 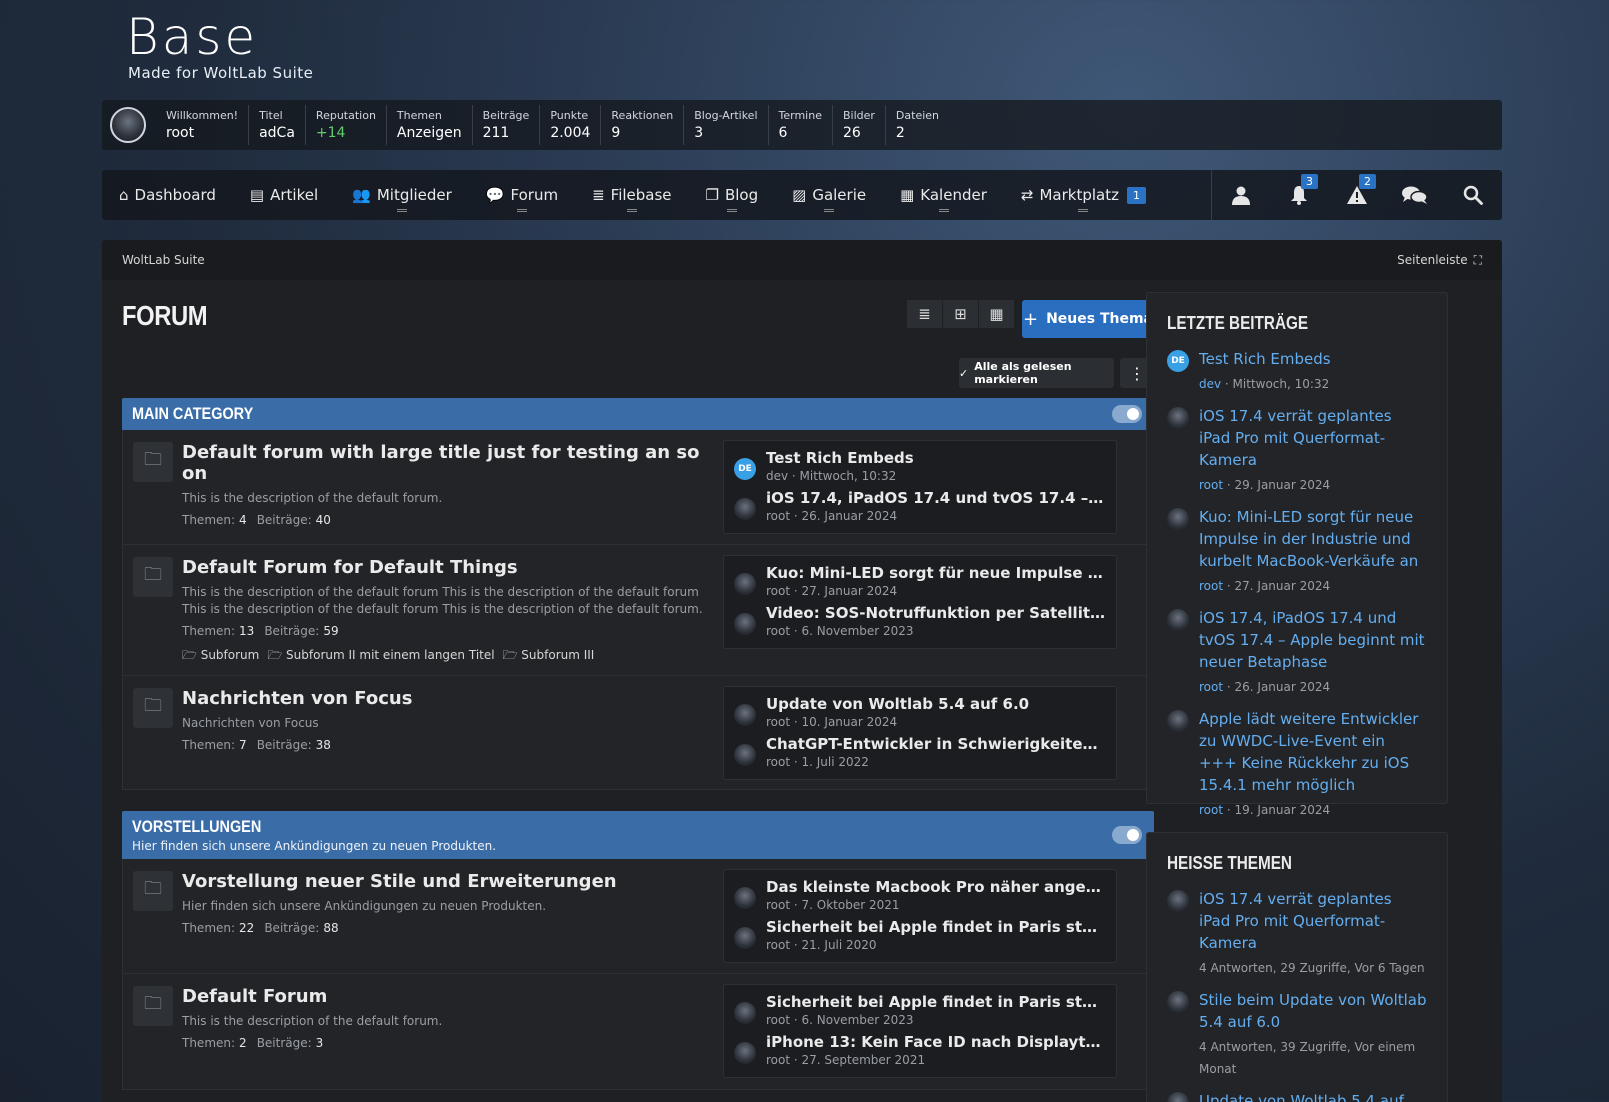 I want to click on last-post-title: Das kleinste Macbook Pro näher angesehen, so click(x=936, y=887).